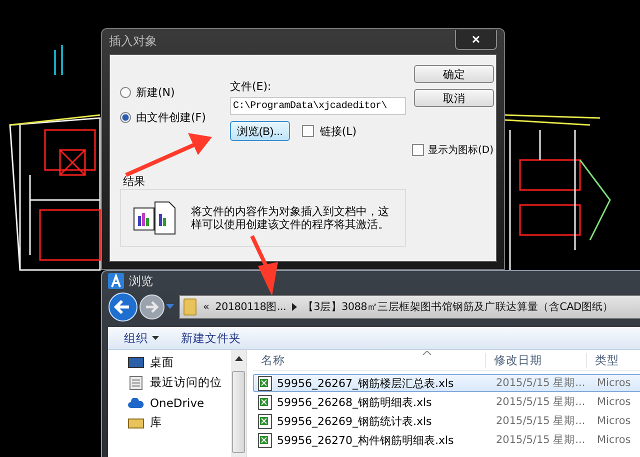  Describe the element at coordinates (155, 338) in the screenshot. I see `caret-icon` at that location.